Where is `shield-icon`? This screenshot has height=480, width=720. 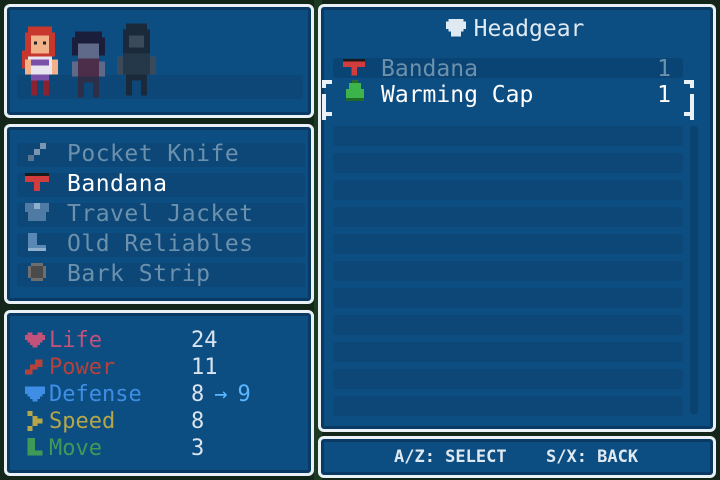
shield-icon is located at coordinates (36, 395).